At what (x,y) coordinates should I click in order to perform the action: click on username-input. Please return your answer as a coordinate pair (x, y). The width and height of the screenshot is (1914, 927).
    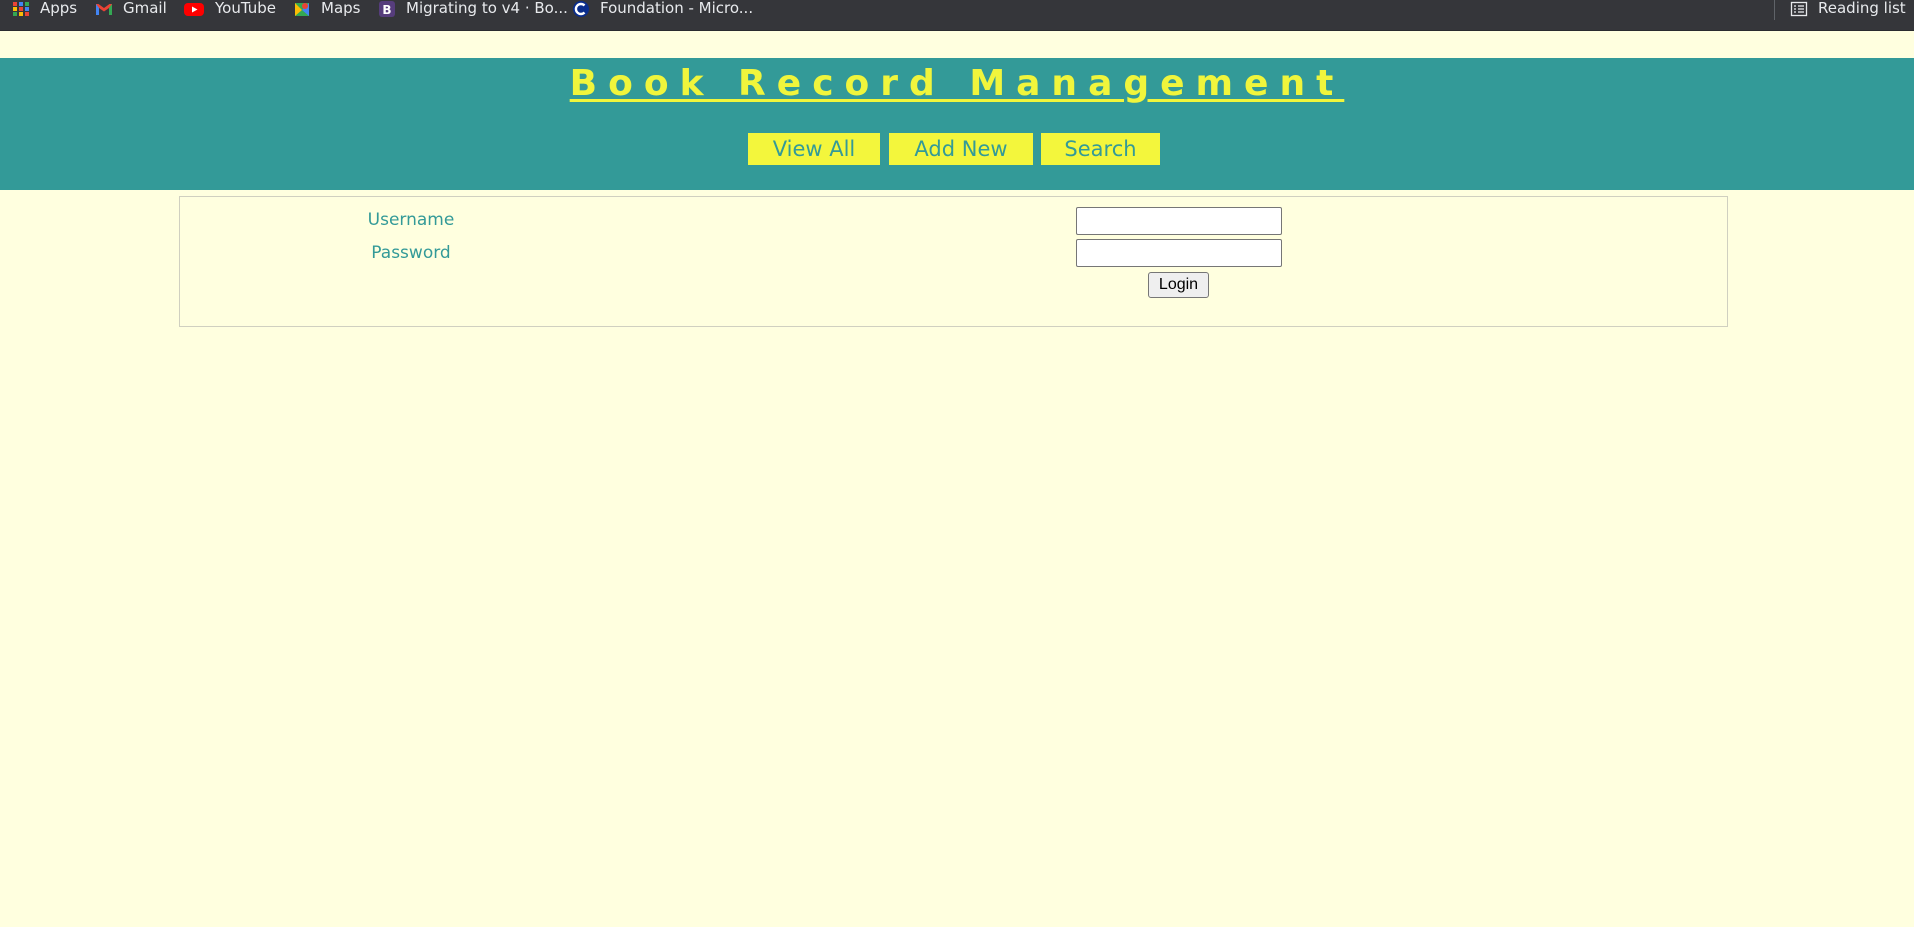
    Looking at the image, I should click on (1179, 221).